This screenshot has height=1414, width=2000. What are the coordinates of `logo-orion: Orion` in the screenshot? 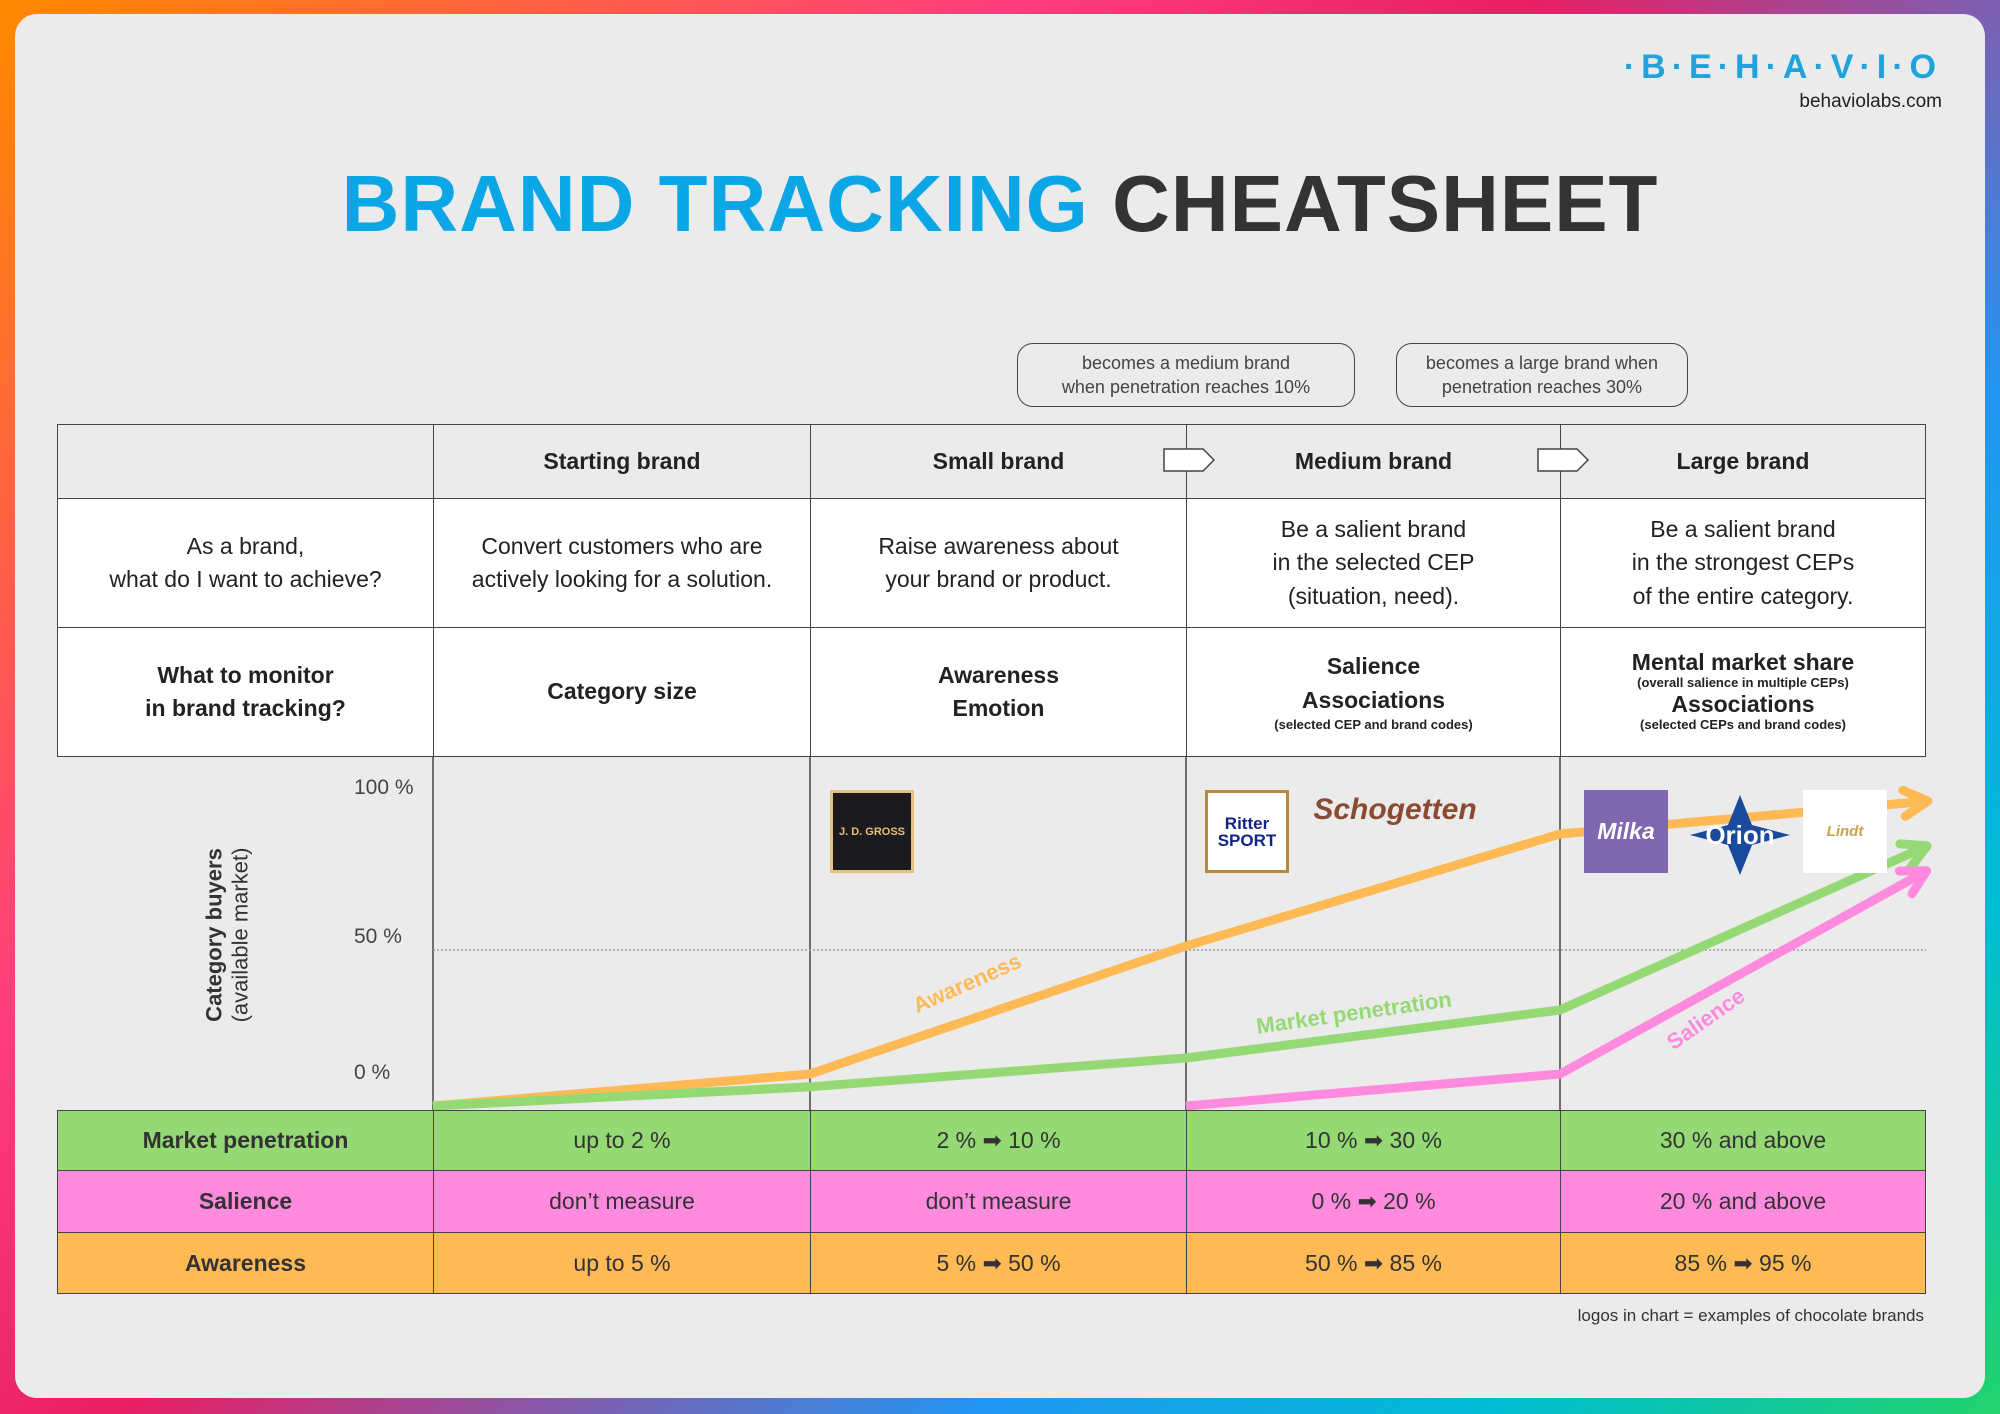 It's located at (1740, 835).